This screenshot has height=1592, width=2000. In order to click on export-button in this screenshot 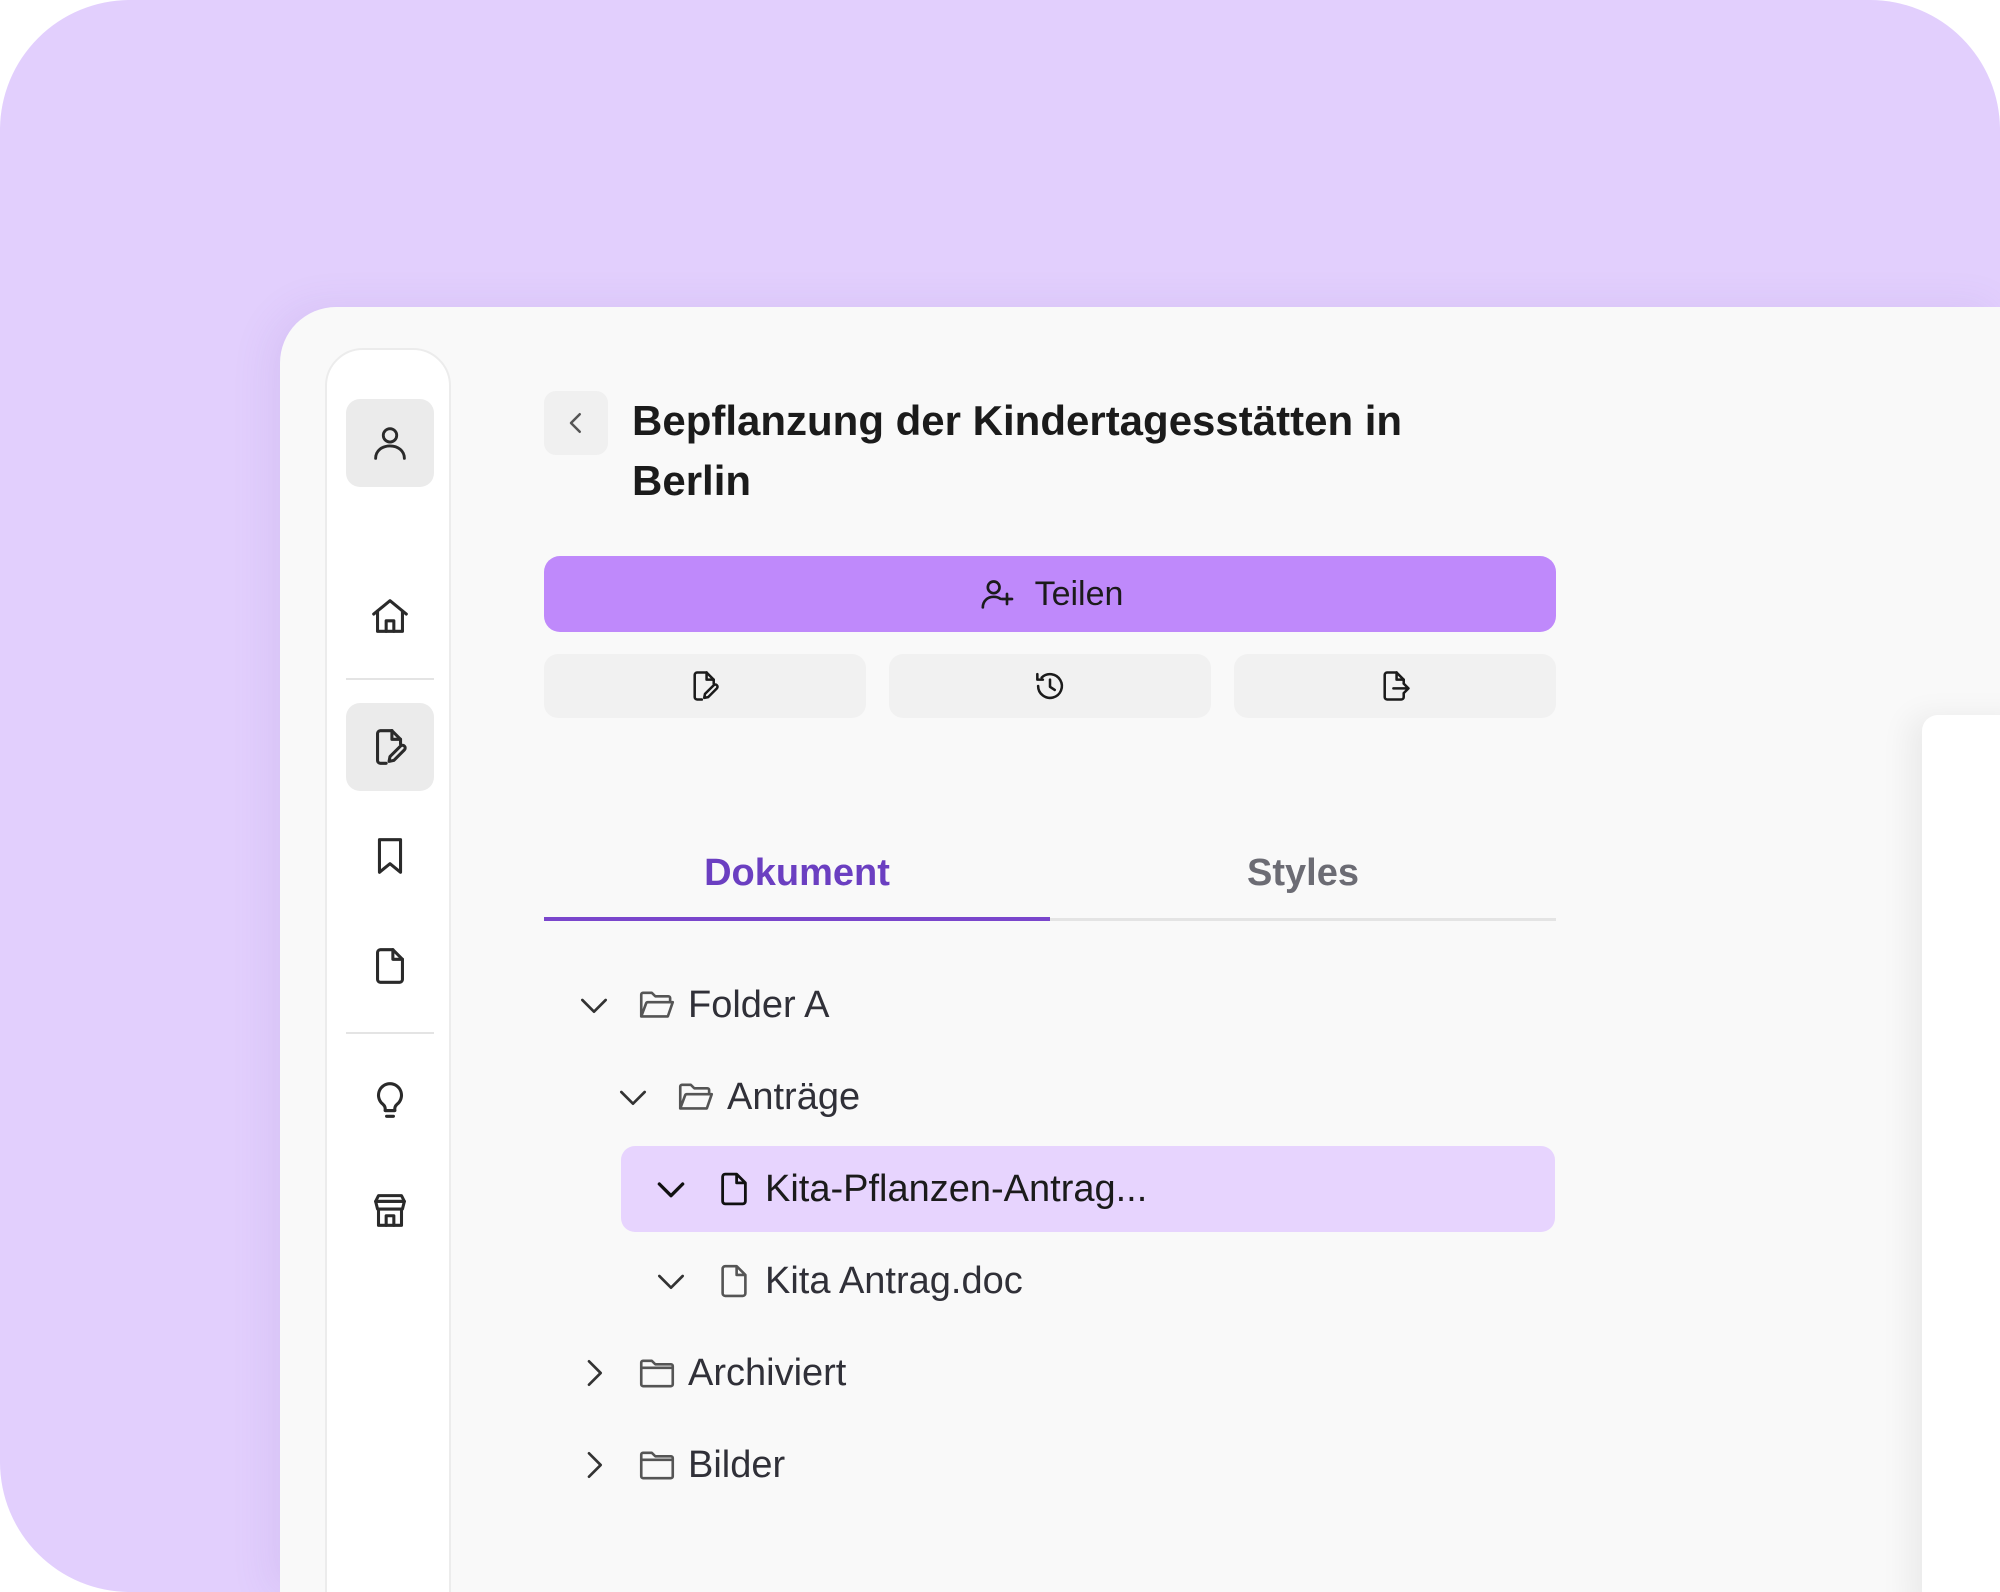, I will do `click(1395, 686)`.